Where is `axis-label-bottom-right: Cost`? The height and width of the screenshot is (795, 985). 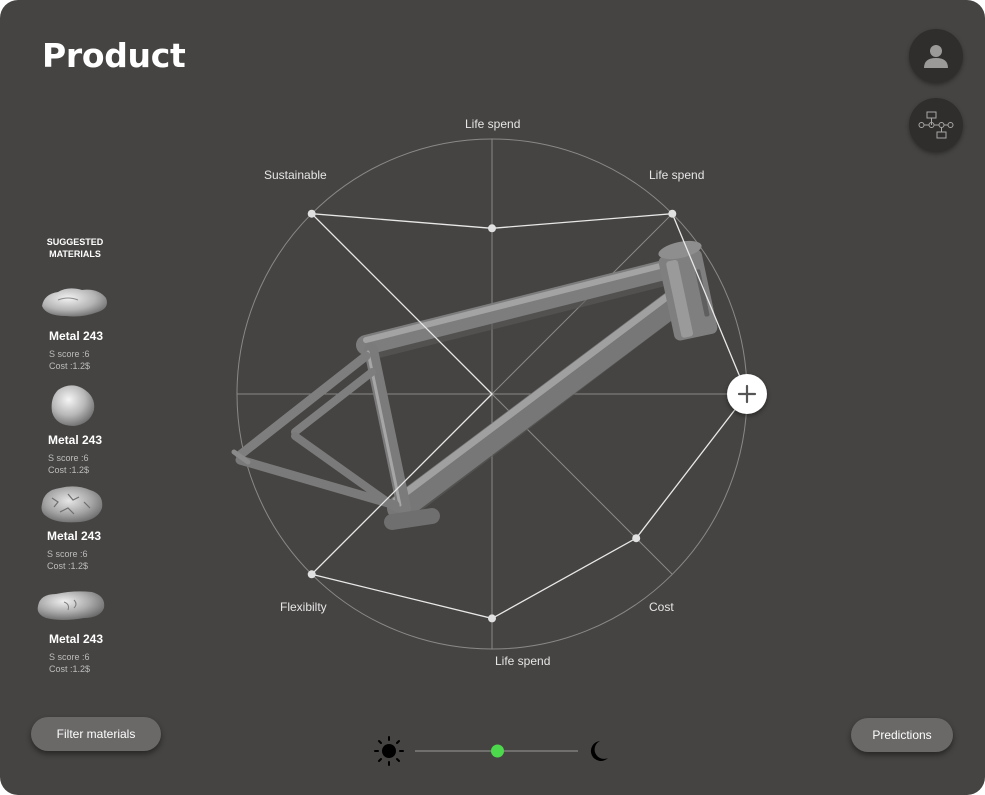 axis-label-bottom-right: Cost is located at coordinates (661, 607).